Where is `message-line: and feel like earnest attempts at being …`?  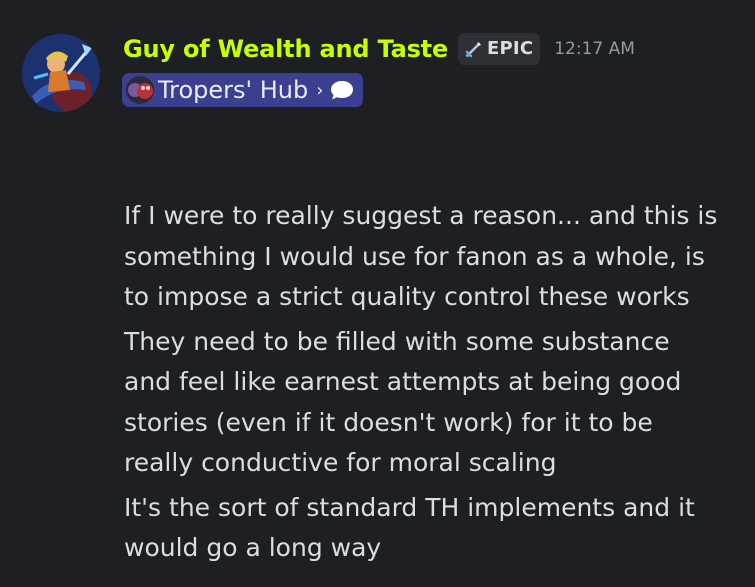
message-line: and feel like earnest attempts at being … is located at coordinates (403, 381).